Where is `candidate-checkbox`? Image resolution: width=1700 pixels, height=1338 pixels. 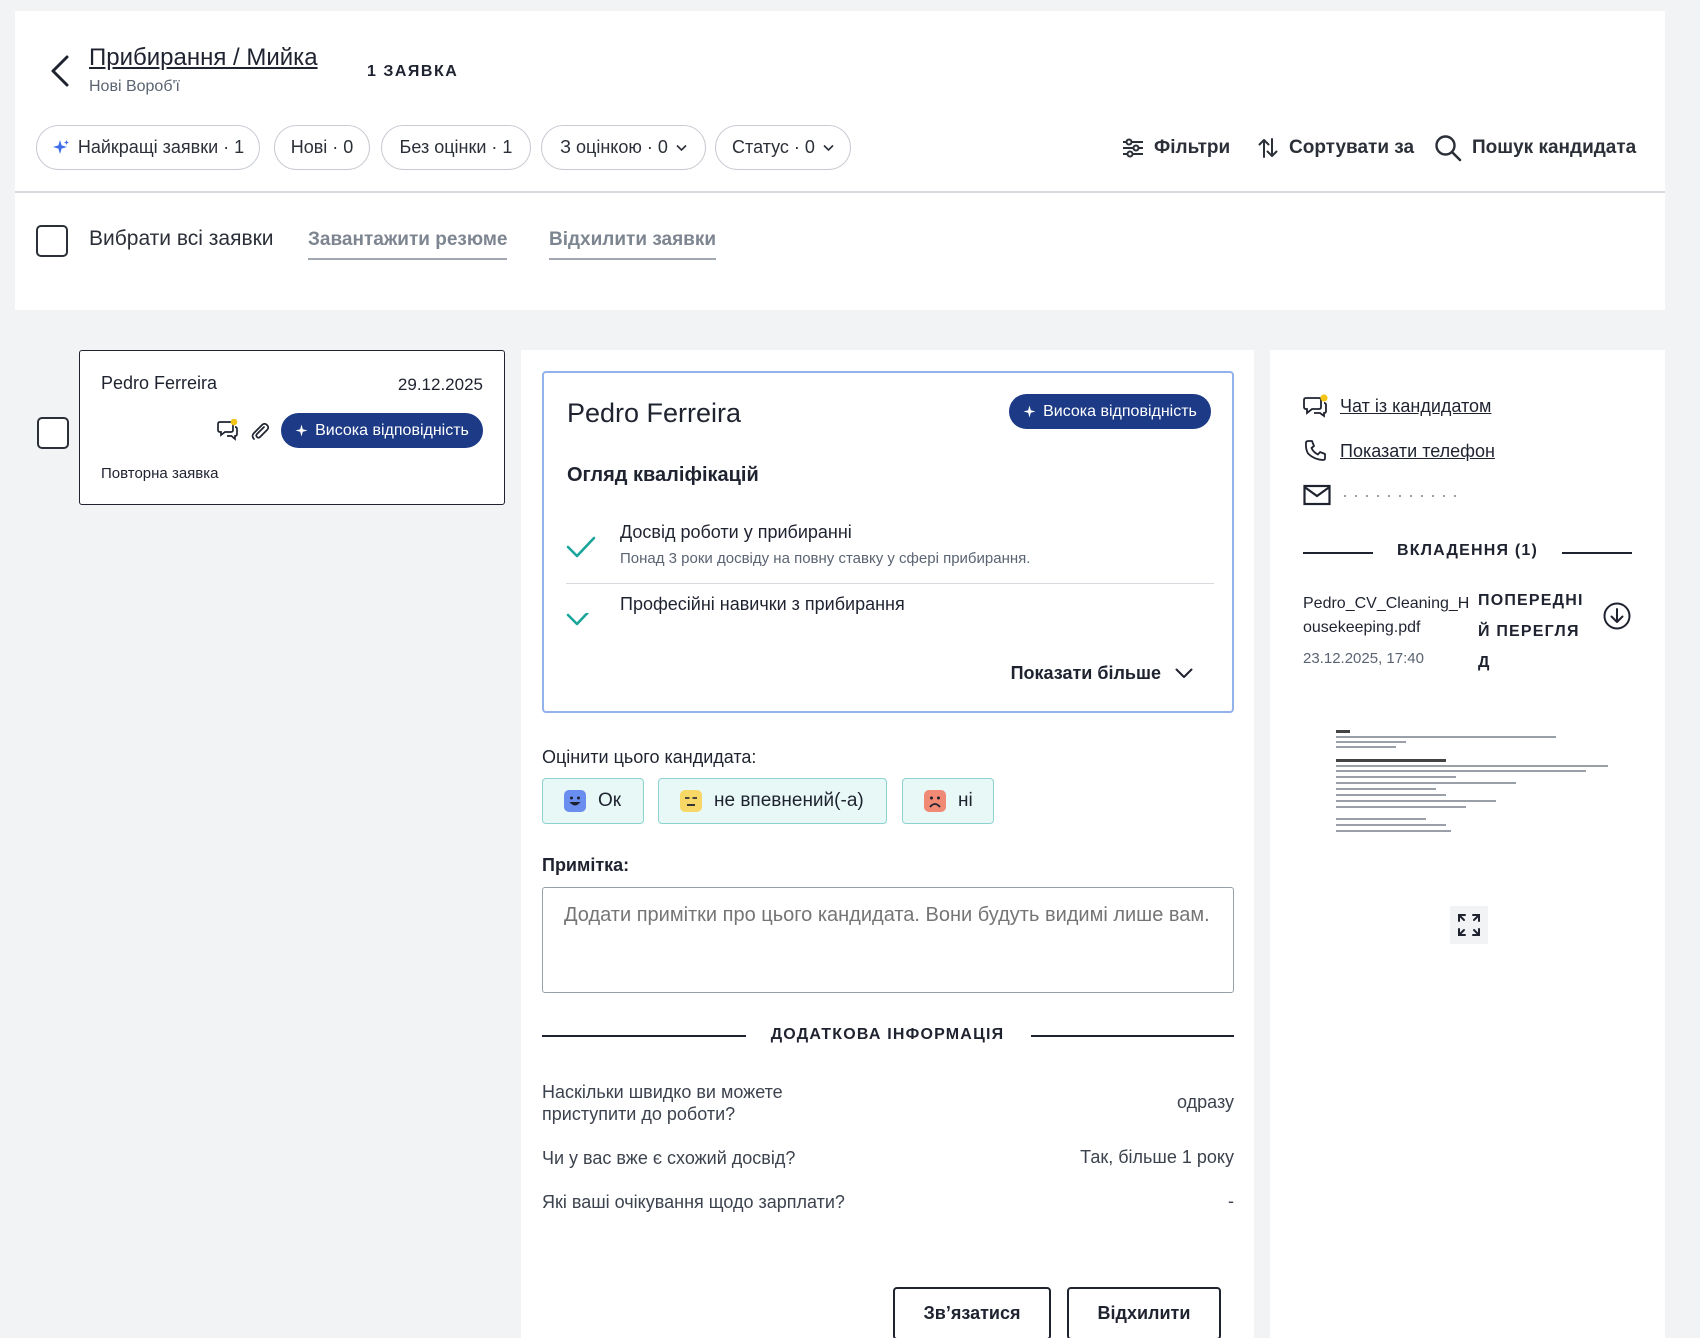 candidate-checkbox is located at coordinates (53, 433).